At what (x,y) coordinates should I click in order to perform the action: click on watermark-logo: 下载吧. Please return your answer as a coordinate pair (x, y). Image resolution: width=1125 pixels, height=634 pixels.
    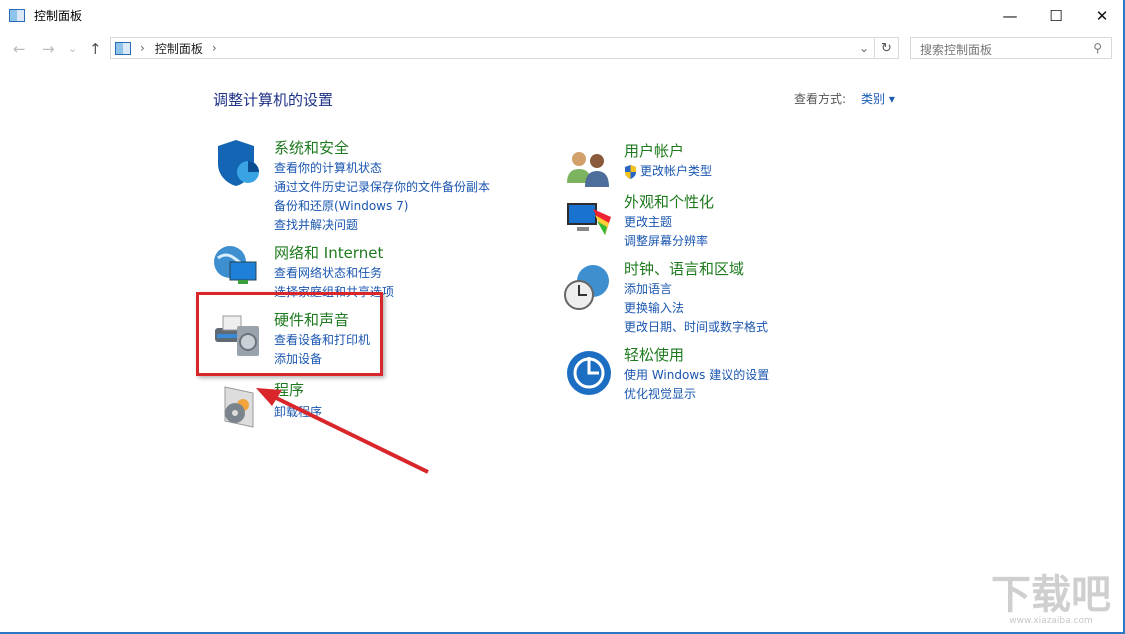
    Looking at the image, I should click on (1051, 595).